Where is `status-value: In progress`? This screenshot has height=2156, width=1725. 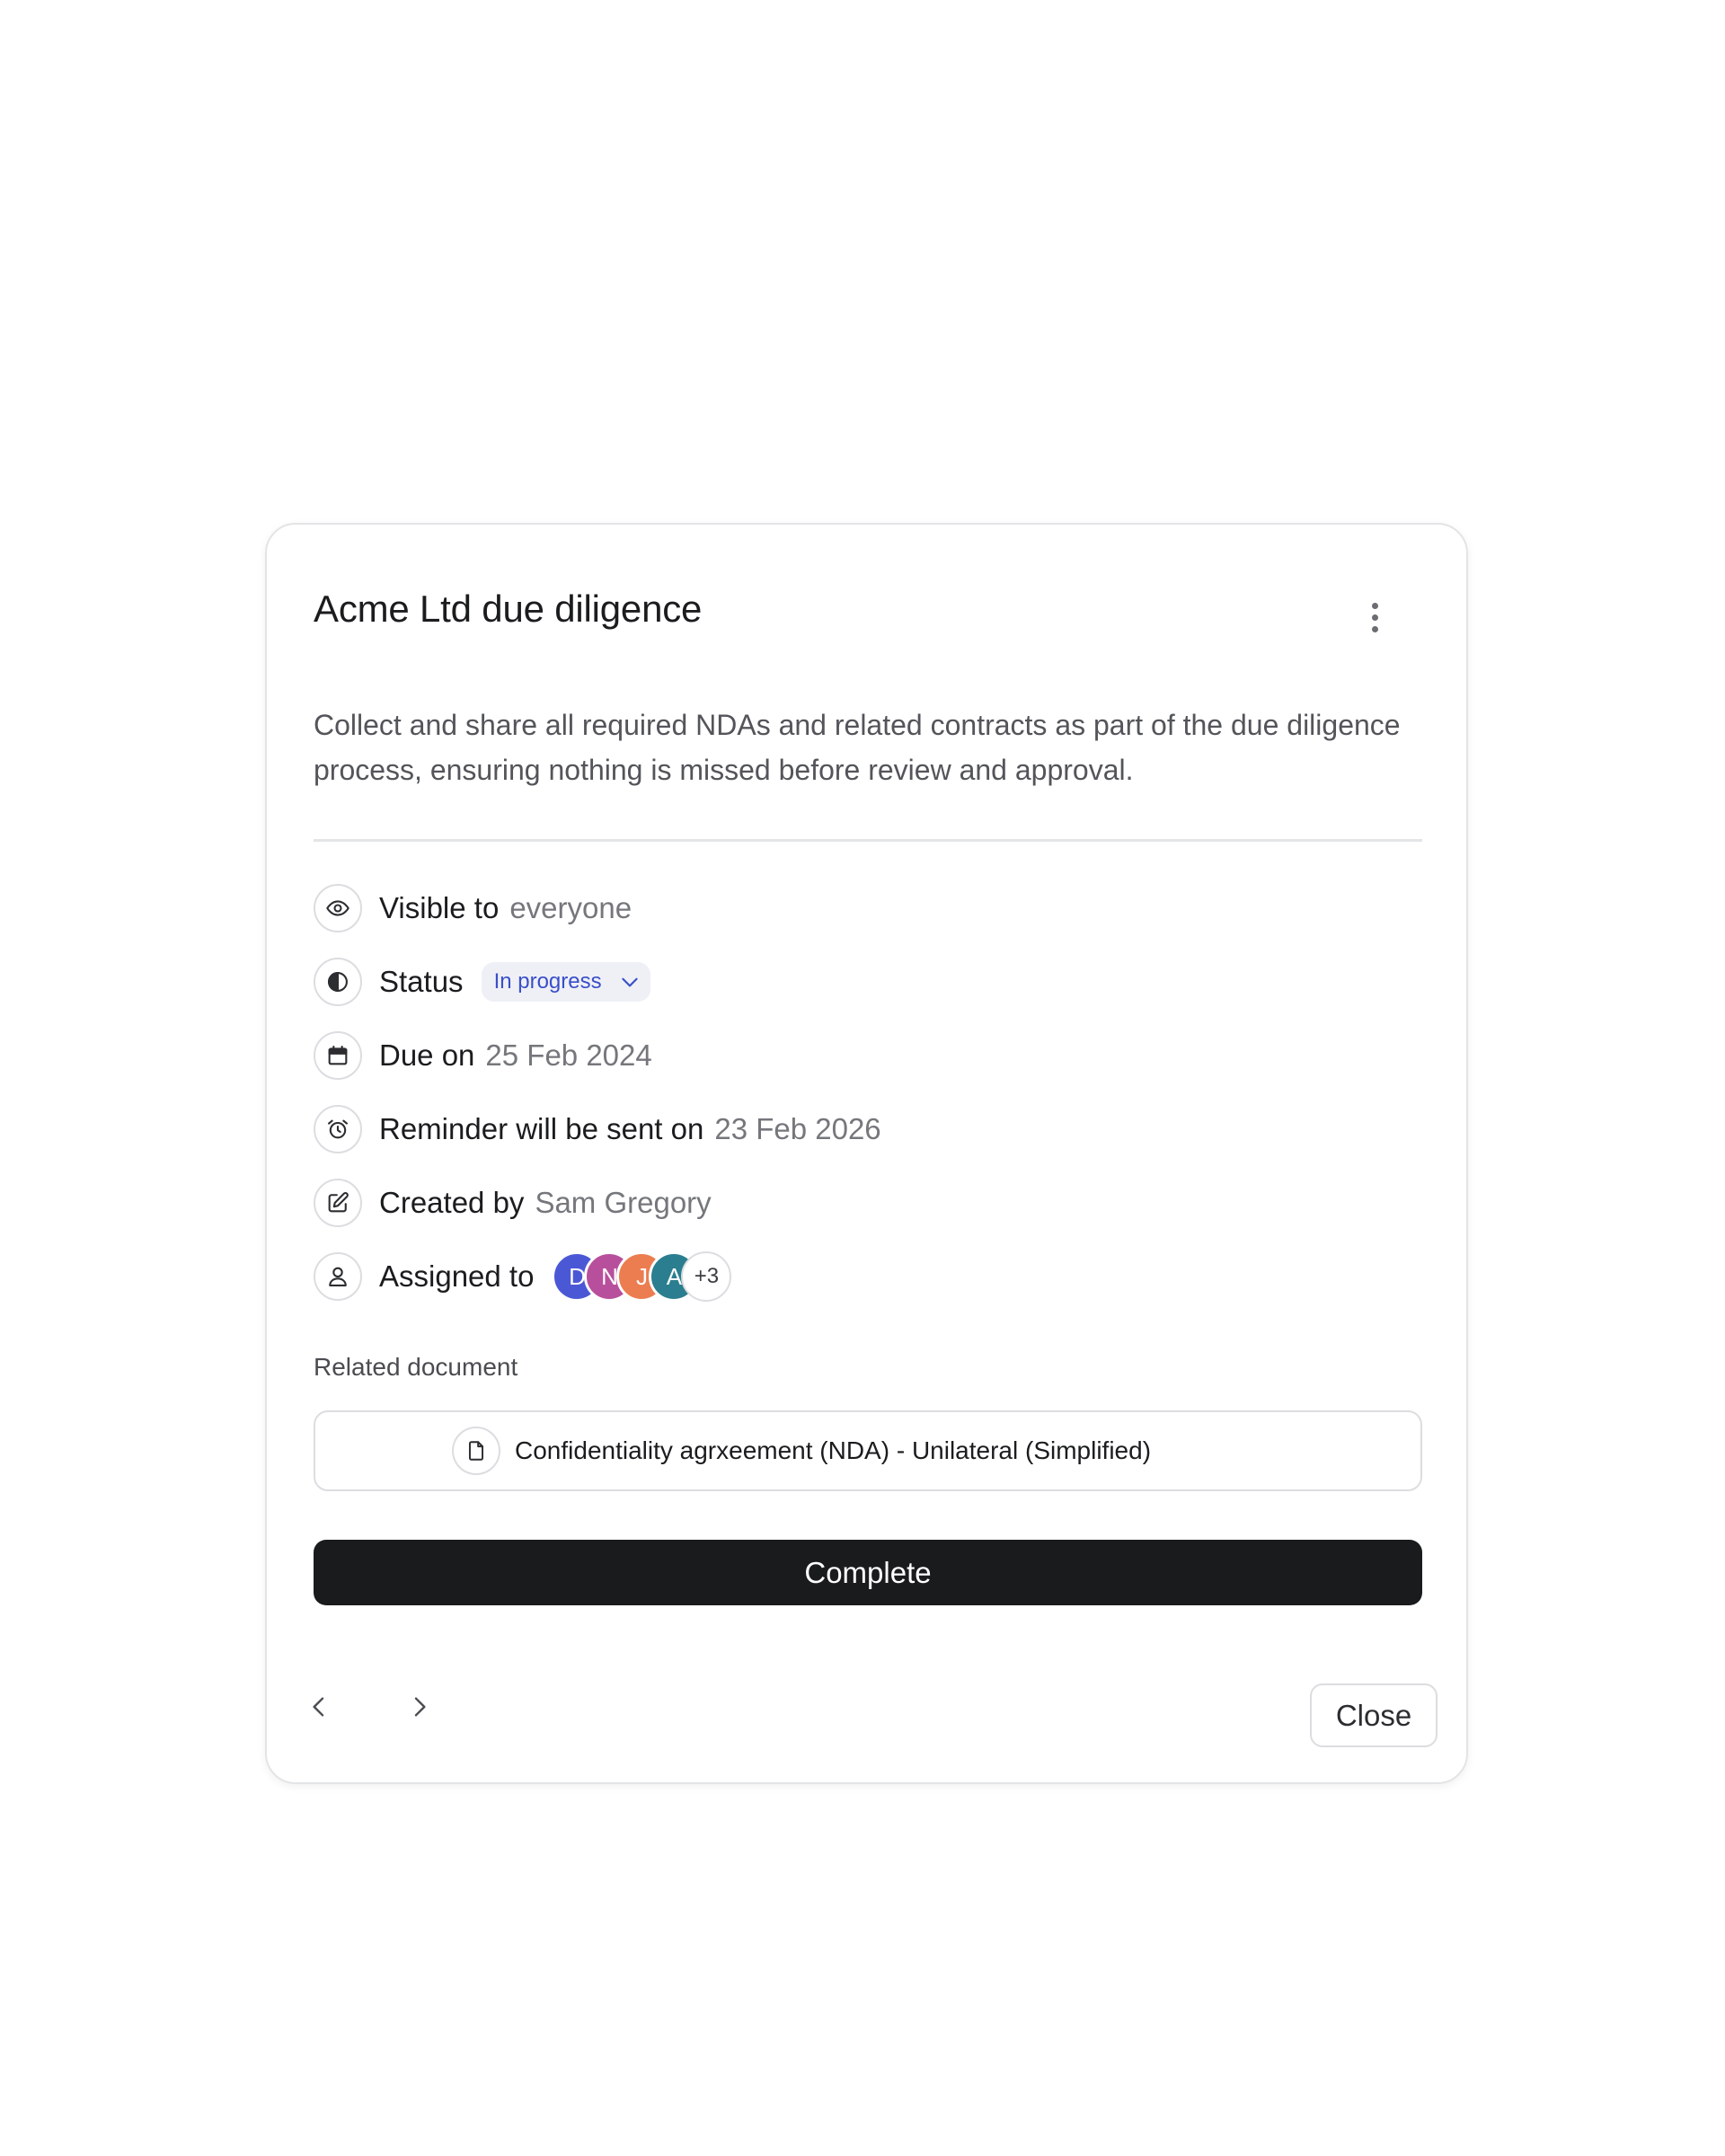
status-value: In progress is located at coordinates (547, 982).